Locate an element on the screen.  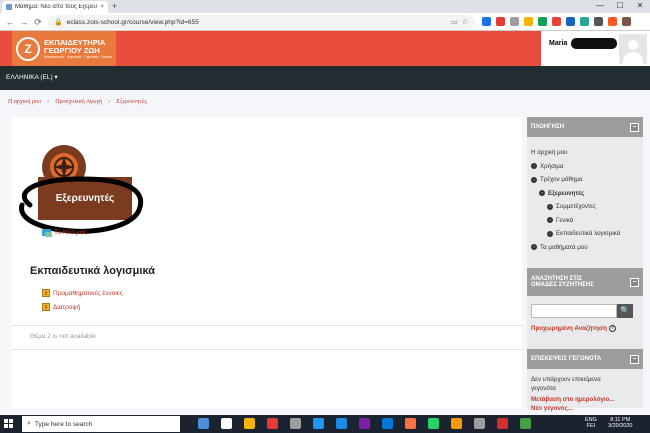
search-icon: ⌕ is located at coordinates (29, 423).